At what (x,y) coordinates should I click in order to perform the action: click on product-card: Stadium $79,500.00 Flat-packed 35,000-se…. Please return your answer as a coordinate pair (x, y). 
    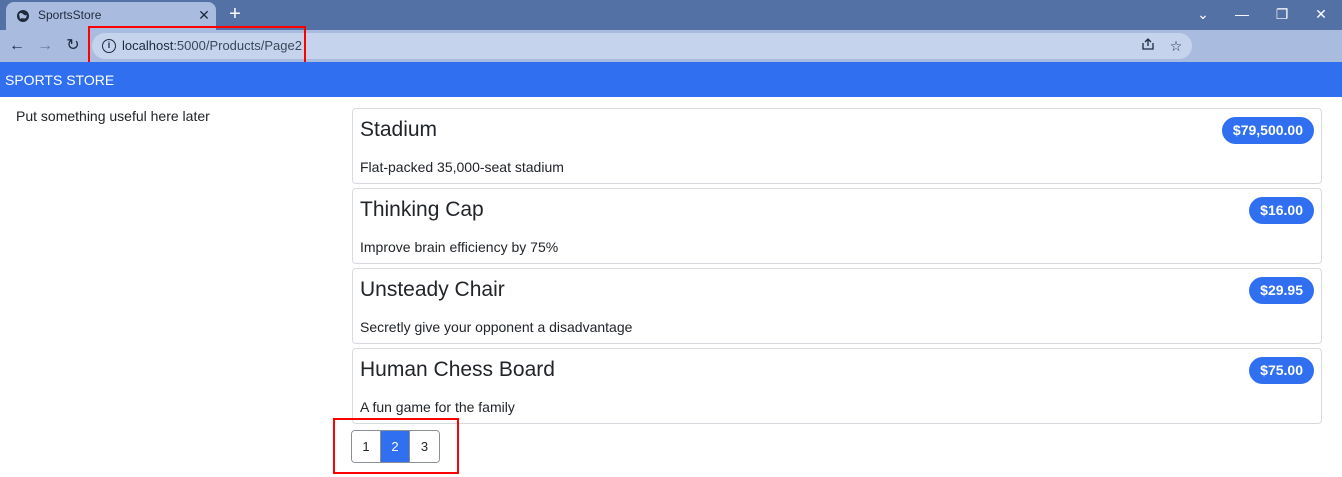
    Looking at the image, I should click on (837, 146).